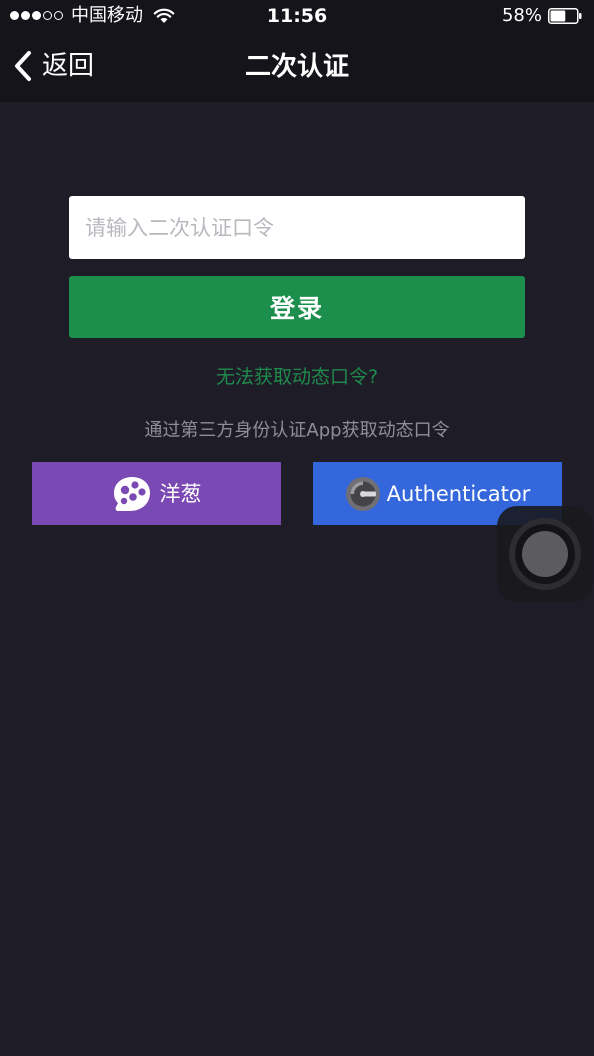 The width and height of the screenshot is (594, 1056). Describe the element at coordinates (297, 307) in the screenshot. I see `login-button: 登录` at that location.